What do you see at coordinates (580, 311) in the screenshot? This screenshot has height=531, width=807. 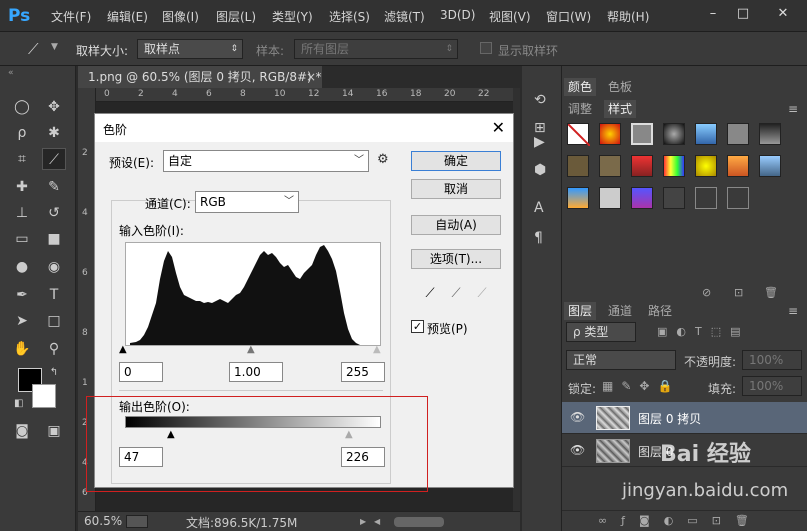 I see `tab-layers: 图层` at bounding box center [580, 311].